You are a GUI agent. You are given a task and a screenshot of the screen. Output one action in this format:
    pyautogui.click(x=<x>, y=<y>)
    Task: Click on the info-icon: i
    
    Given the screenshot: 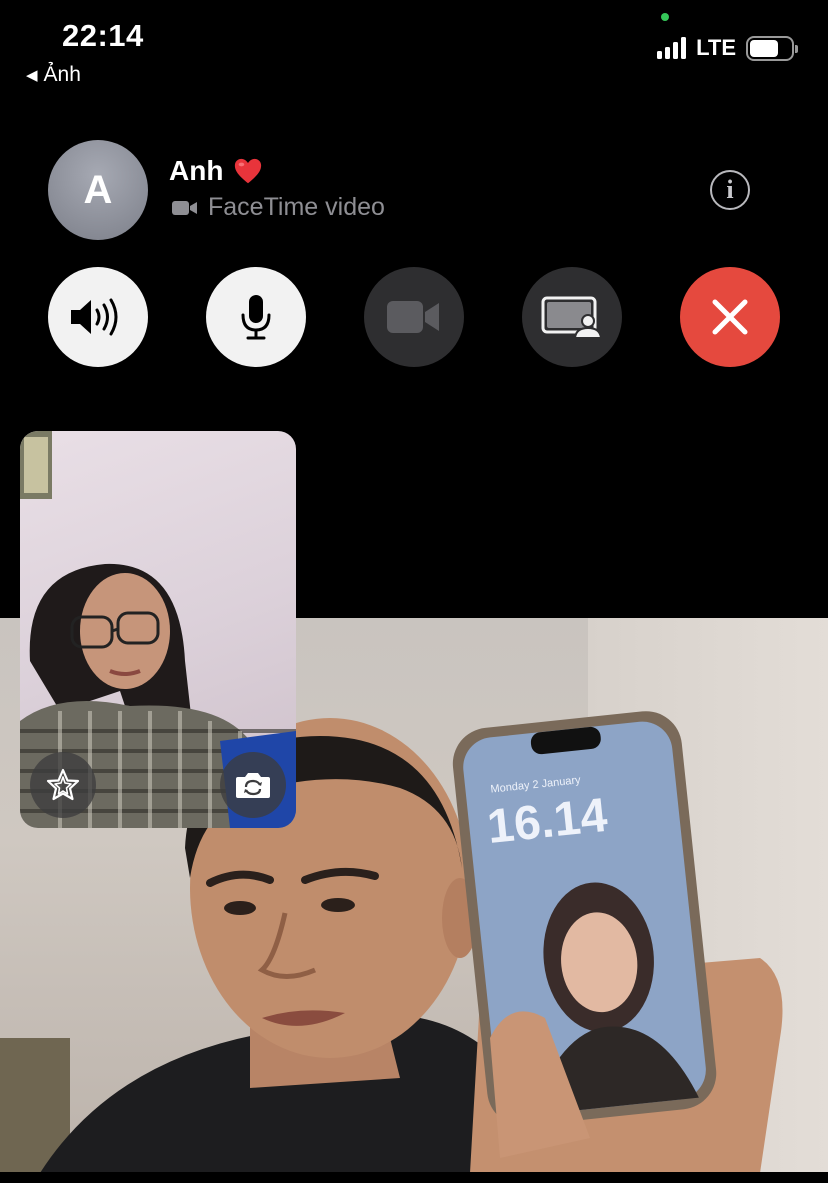 What is the action you would take?
    pyautogui.click(x=730, y=189)
    